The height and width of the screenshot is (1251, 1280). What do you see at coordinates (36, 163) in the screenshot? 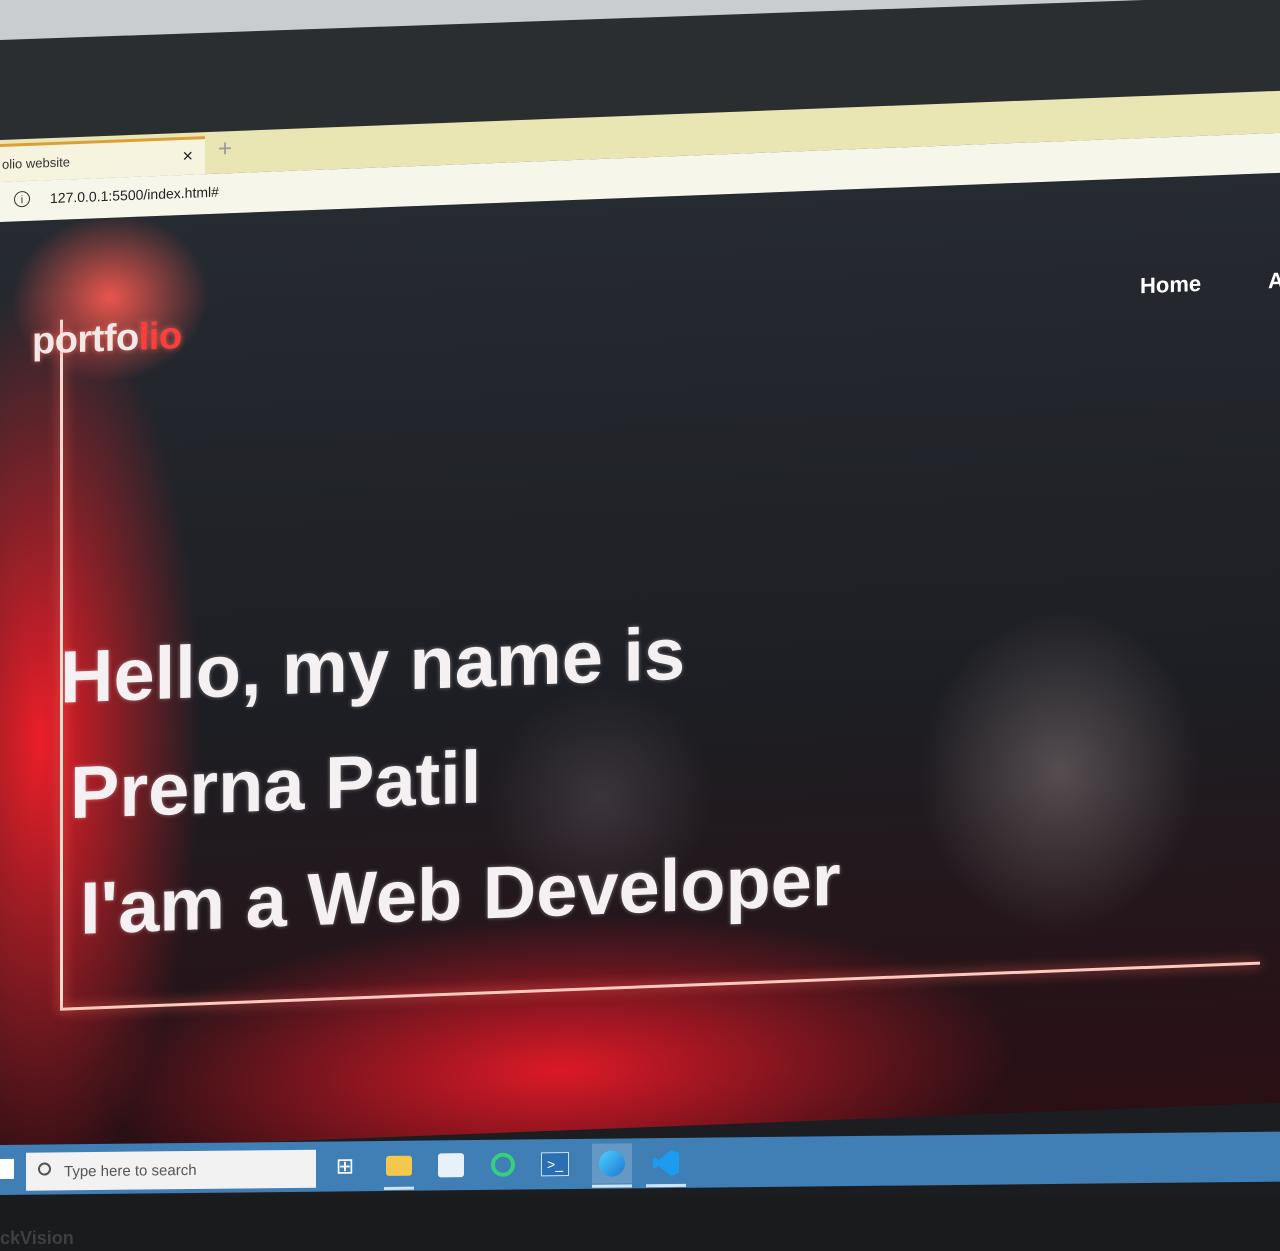
I see `tab-title: olio website` at bounding box center [36, 163].